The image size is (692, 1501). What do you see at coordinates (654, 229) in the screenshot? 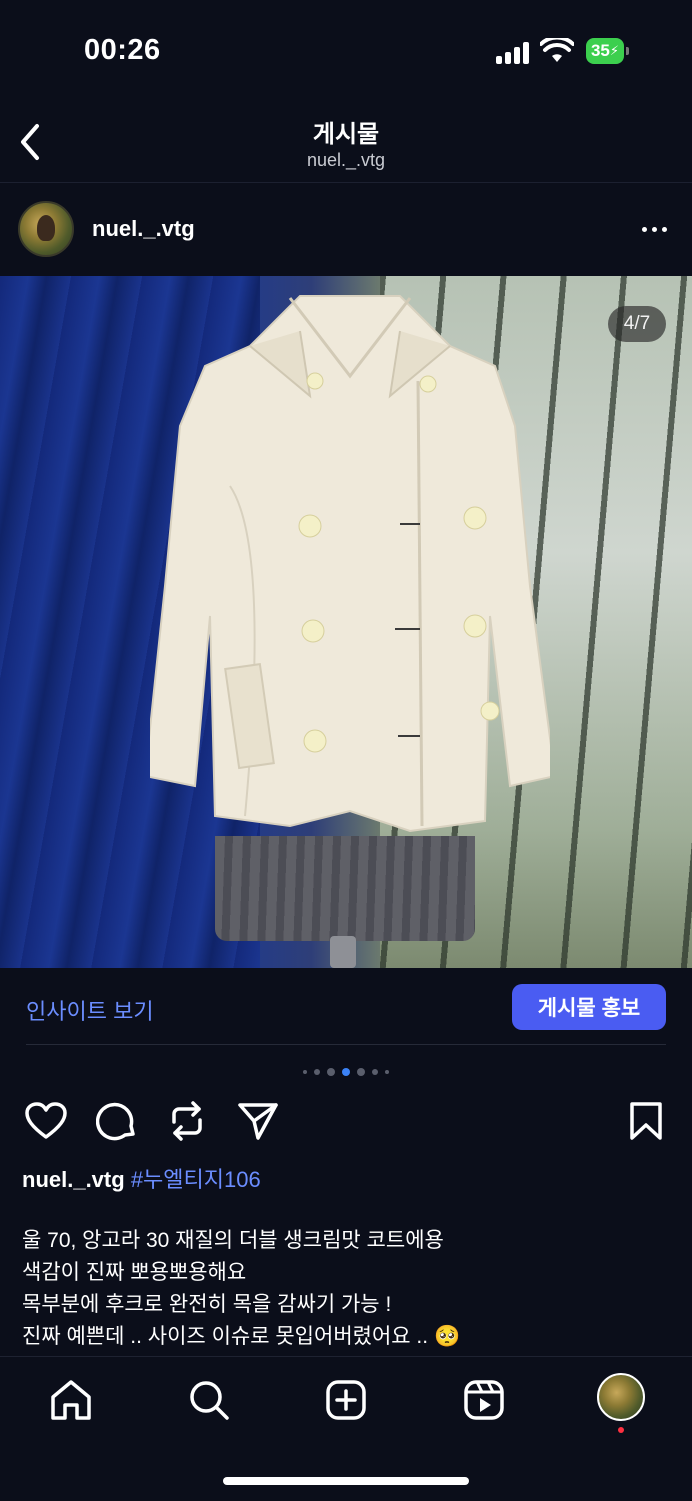
I see `more-options-button` at bounding box center [654, 229].